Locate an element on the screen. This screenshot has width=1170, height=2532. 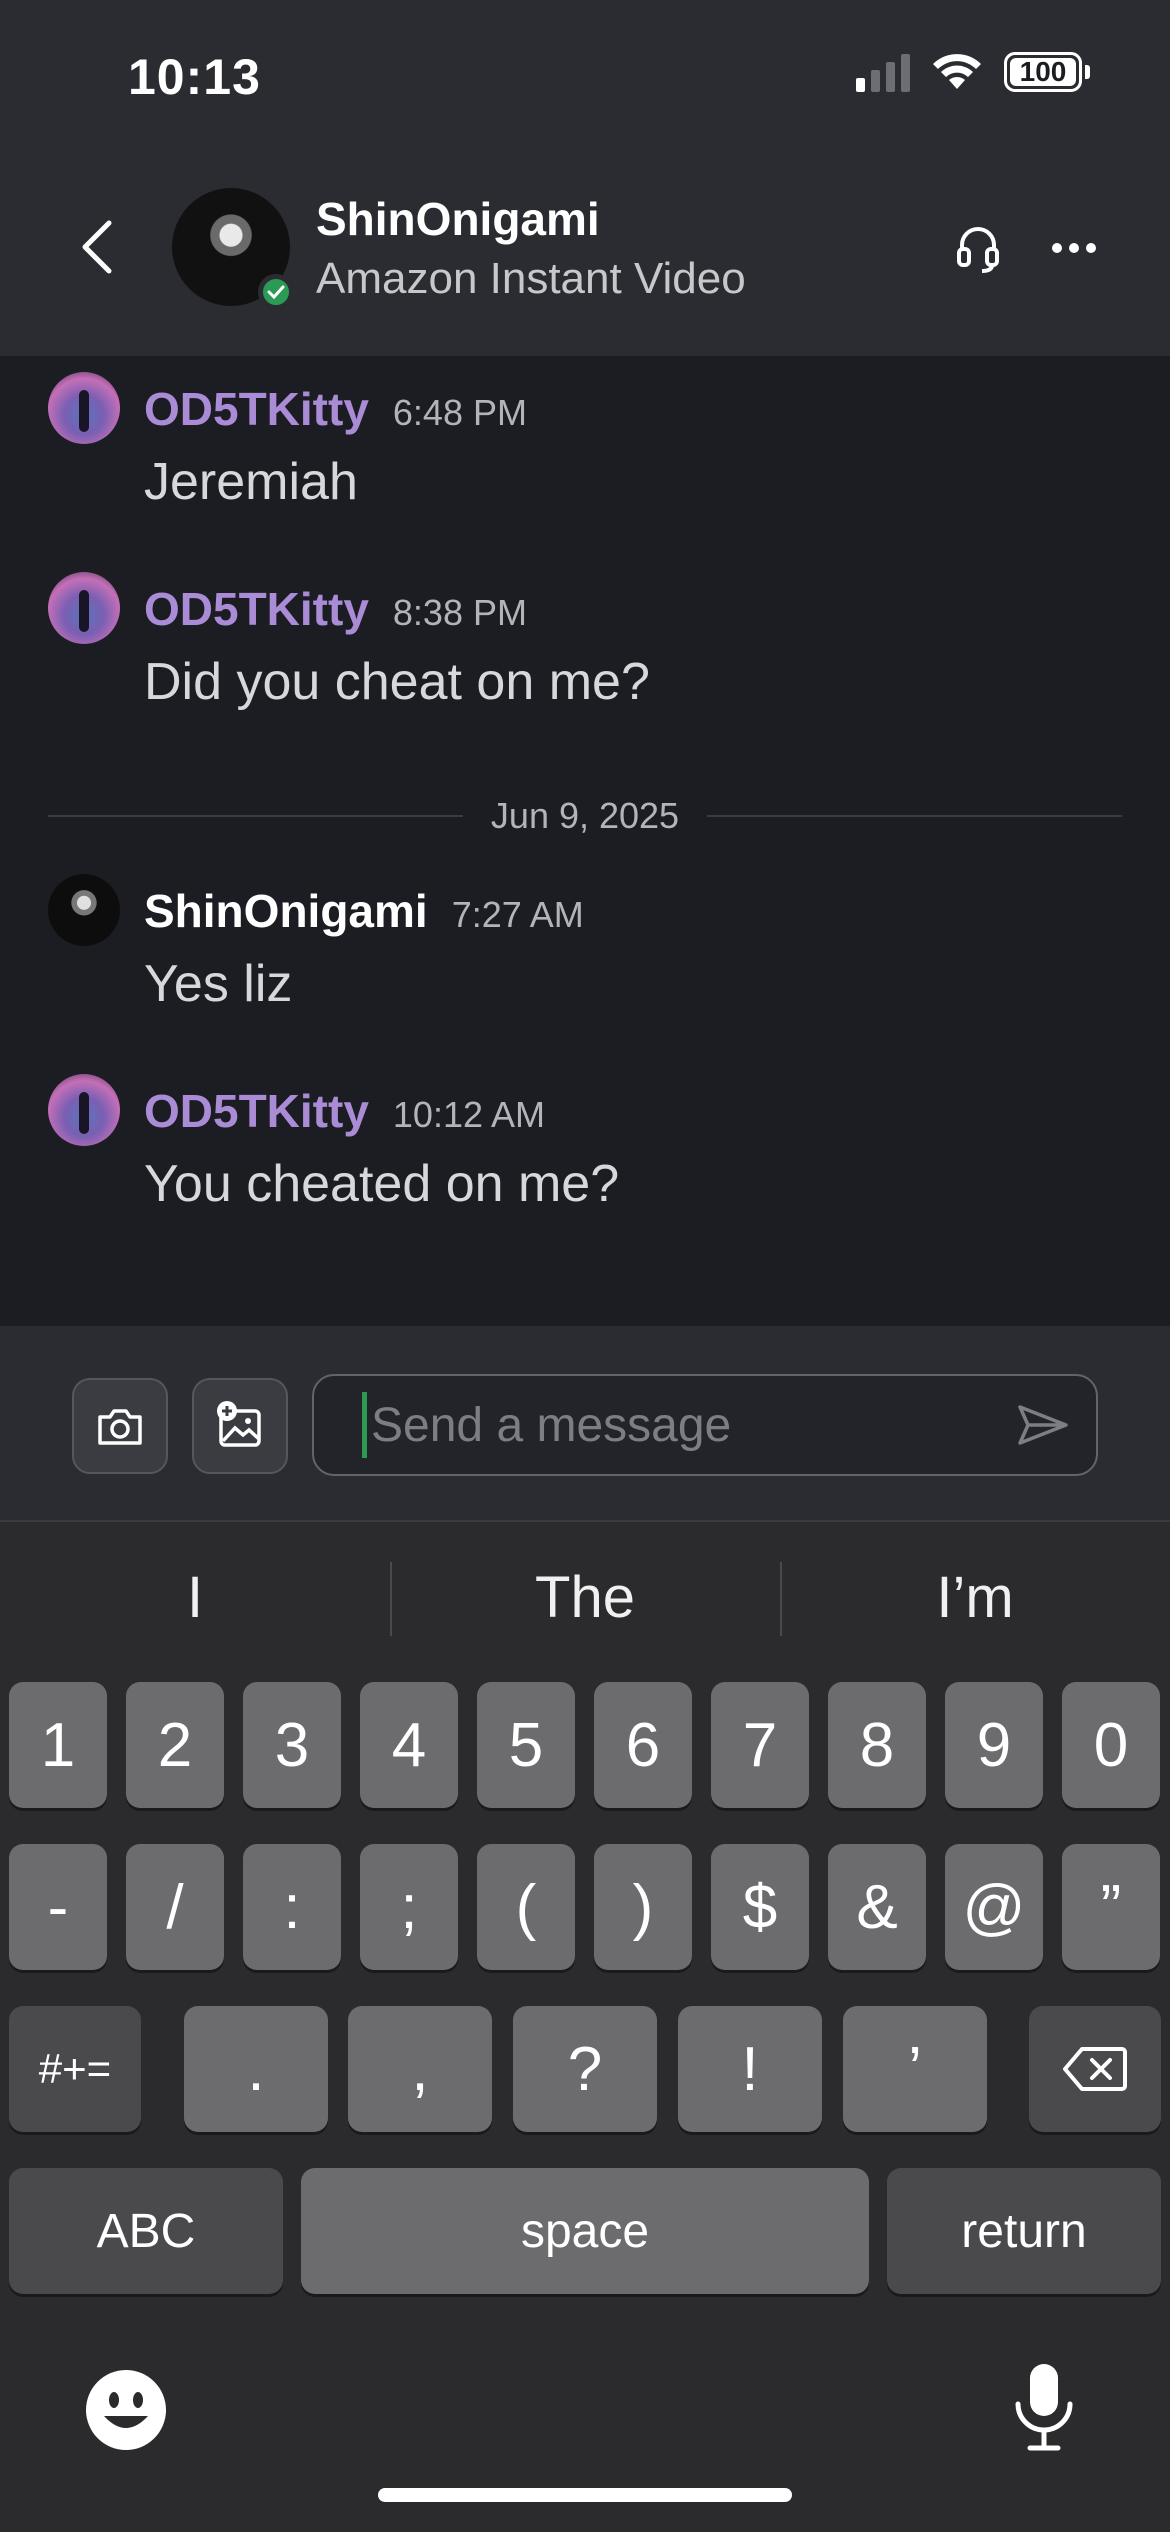
cellular-signal-icon is located at coordinates (883, 72).